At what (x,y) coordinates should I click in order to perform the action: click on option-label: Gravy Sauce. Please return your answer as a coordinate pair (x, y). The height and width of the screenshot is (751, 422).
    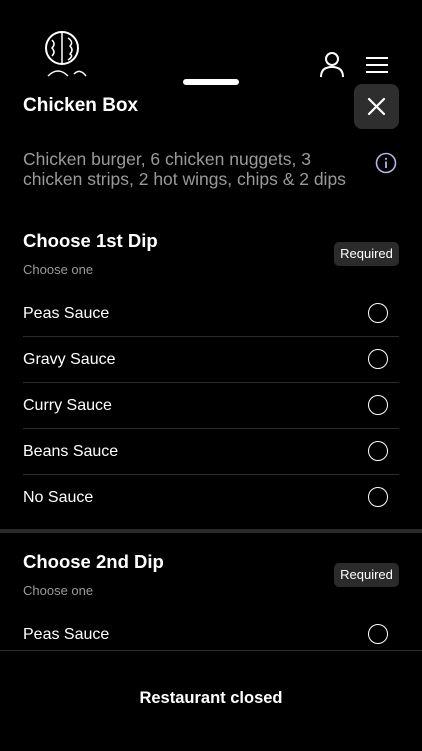
    Looking at the image, I should click on (69, 359).